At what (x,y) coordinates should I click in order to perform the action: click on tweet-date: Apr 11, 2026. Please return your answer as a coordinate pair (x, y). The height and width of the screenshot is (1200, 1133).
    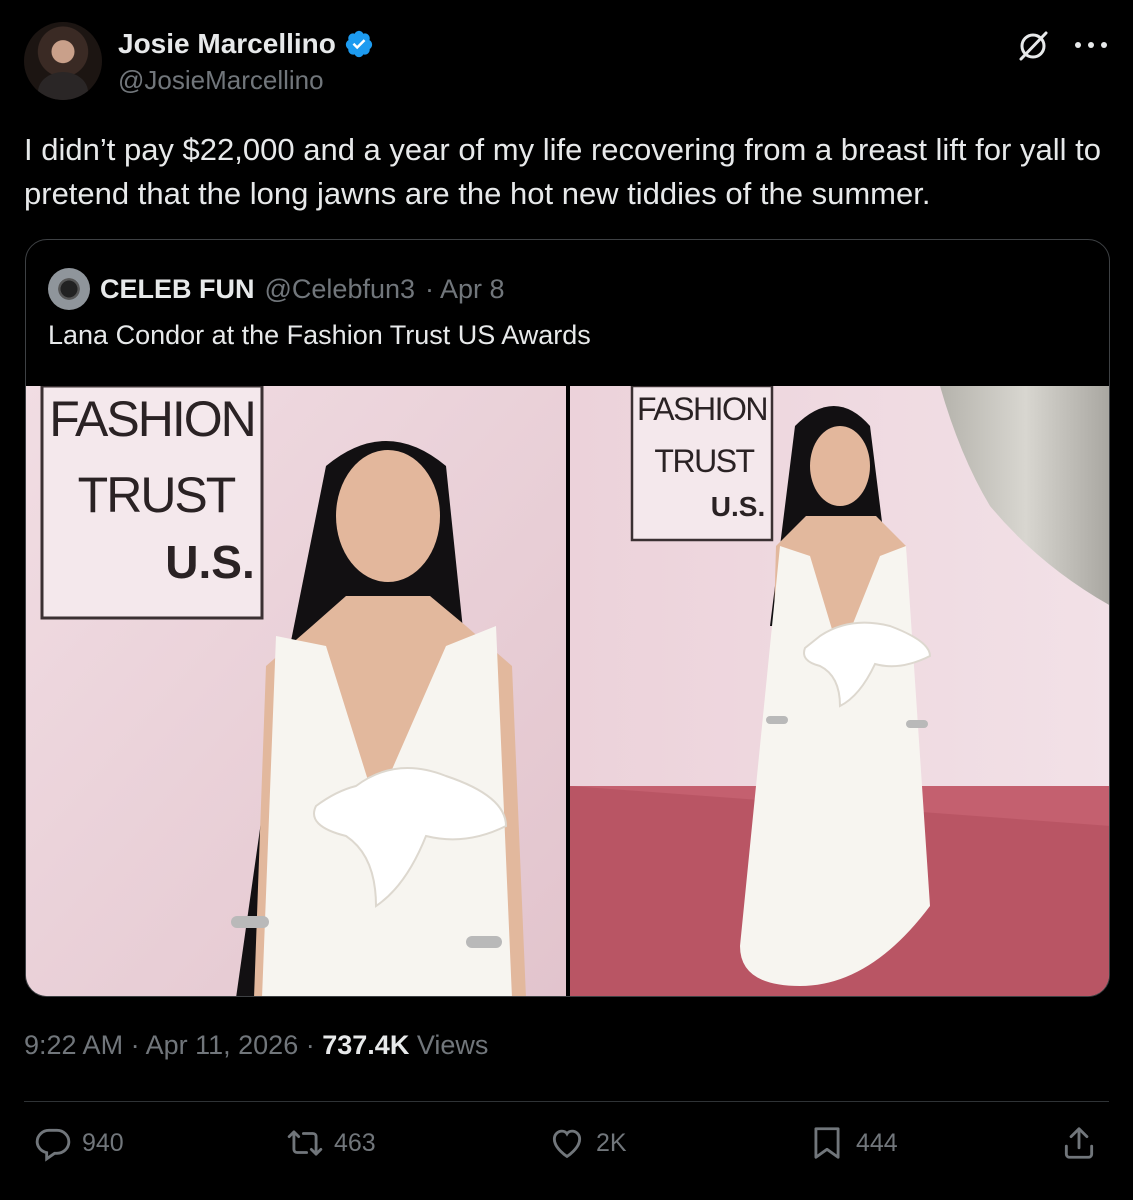
    Looking at the image, I should click on (222, 1045).